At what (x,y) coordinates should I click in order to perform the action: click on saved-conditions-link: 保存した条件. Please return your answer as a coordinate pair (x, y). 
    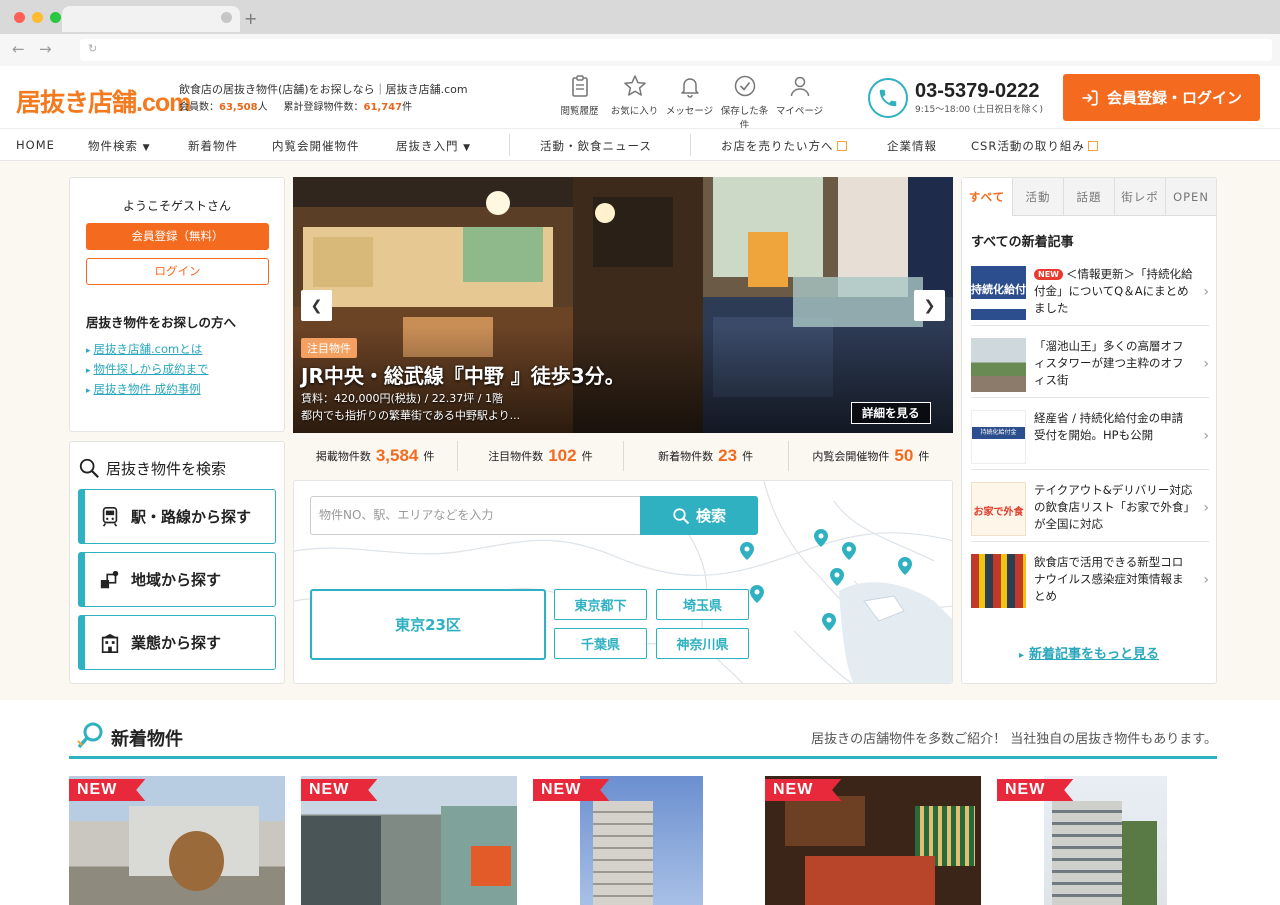
    Looking at the image, I should click on (744, 102).